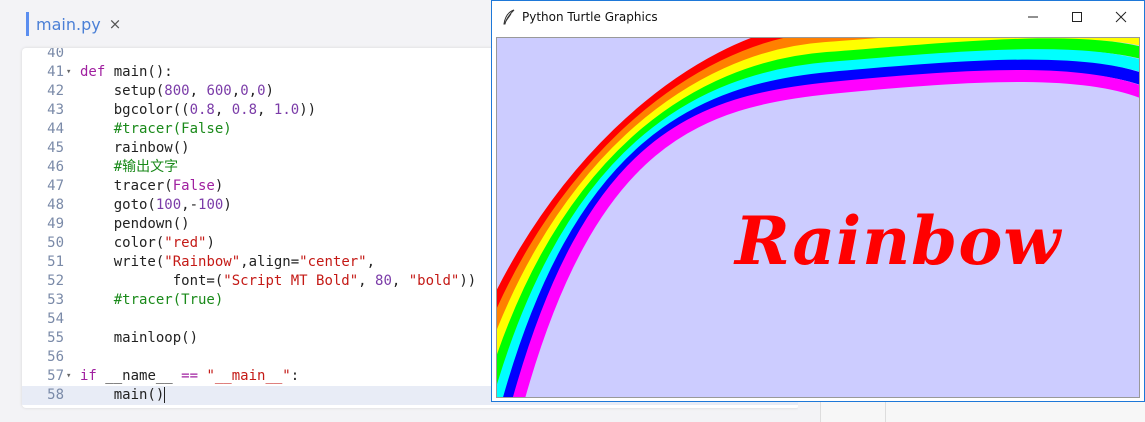 This screenshot has height=422, width=1145. Describe the element at coordinates (383, 281) in the screenshot. I see `code-token: 80` at that location.